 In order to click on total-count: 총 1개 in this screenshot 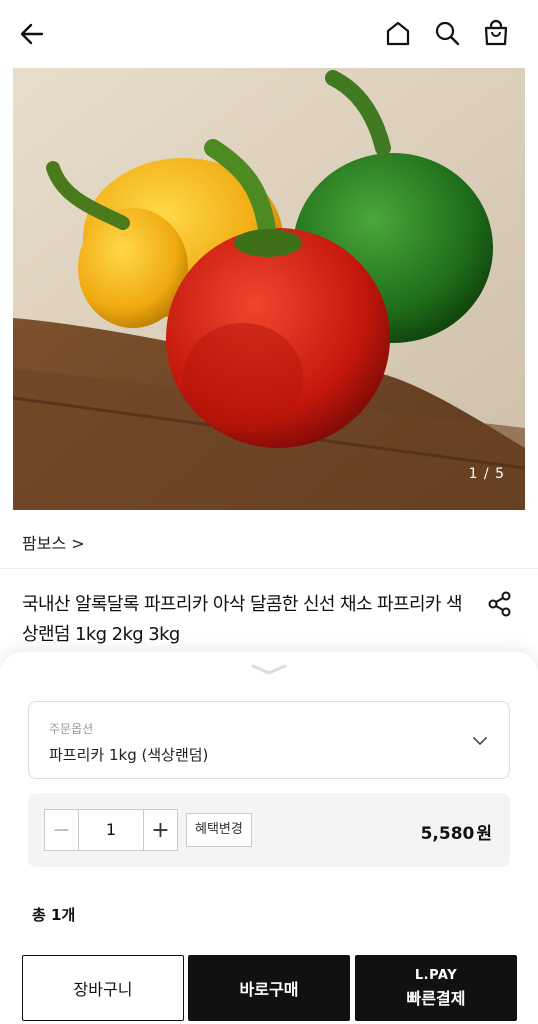, I will do `click(54, 915)`.